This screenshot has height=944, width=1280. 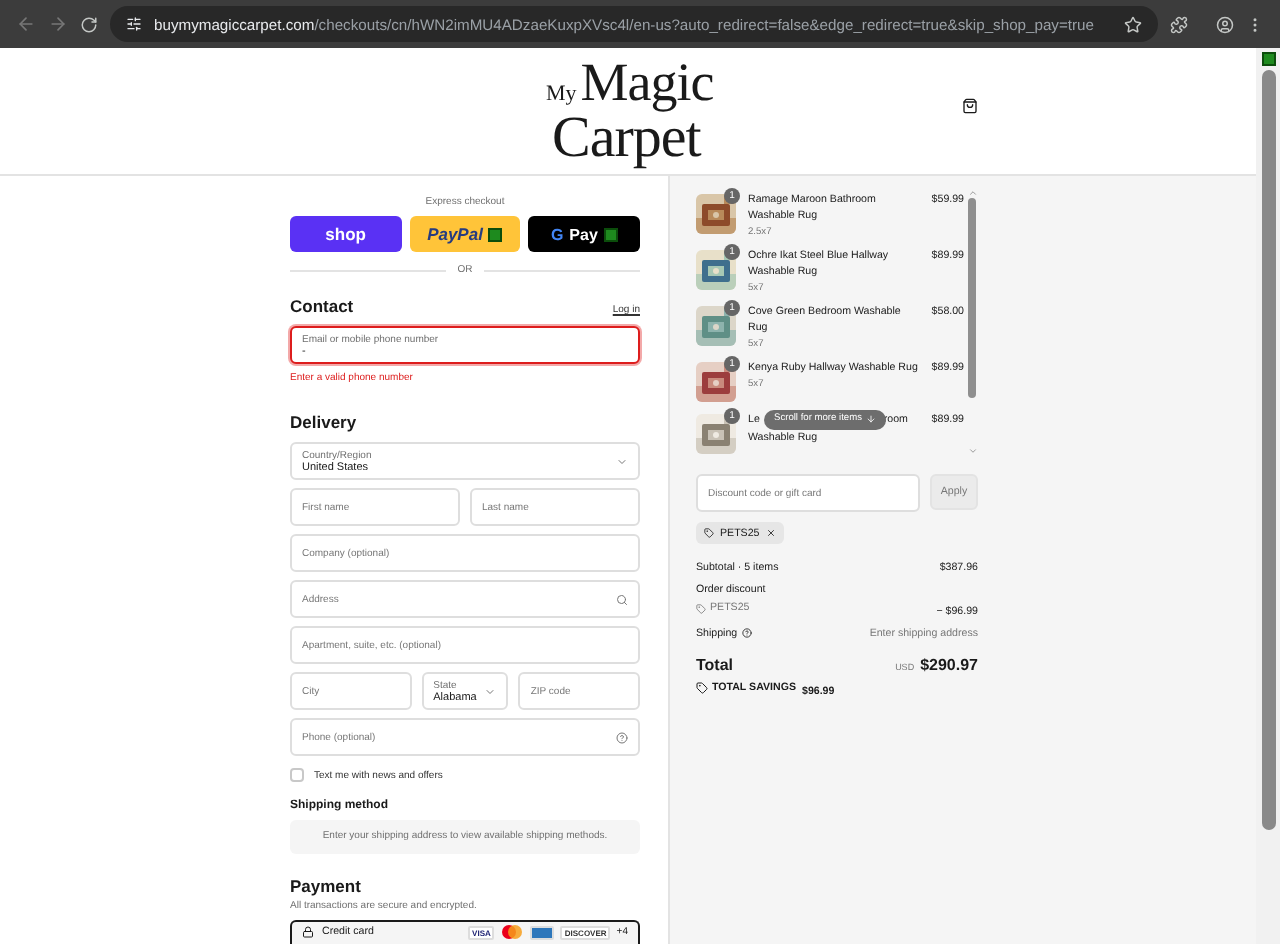 What do you see at coordinates (630, 111) in the screenshot?
I see `logo: My Magic Carpet` at bounding box center [630, 111].